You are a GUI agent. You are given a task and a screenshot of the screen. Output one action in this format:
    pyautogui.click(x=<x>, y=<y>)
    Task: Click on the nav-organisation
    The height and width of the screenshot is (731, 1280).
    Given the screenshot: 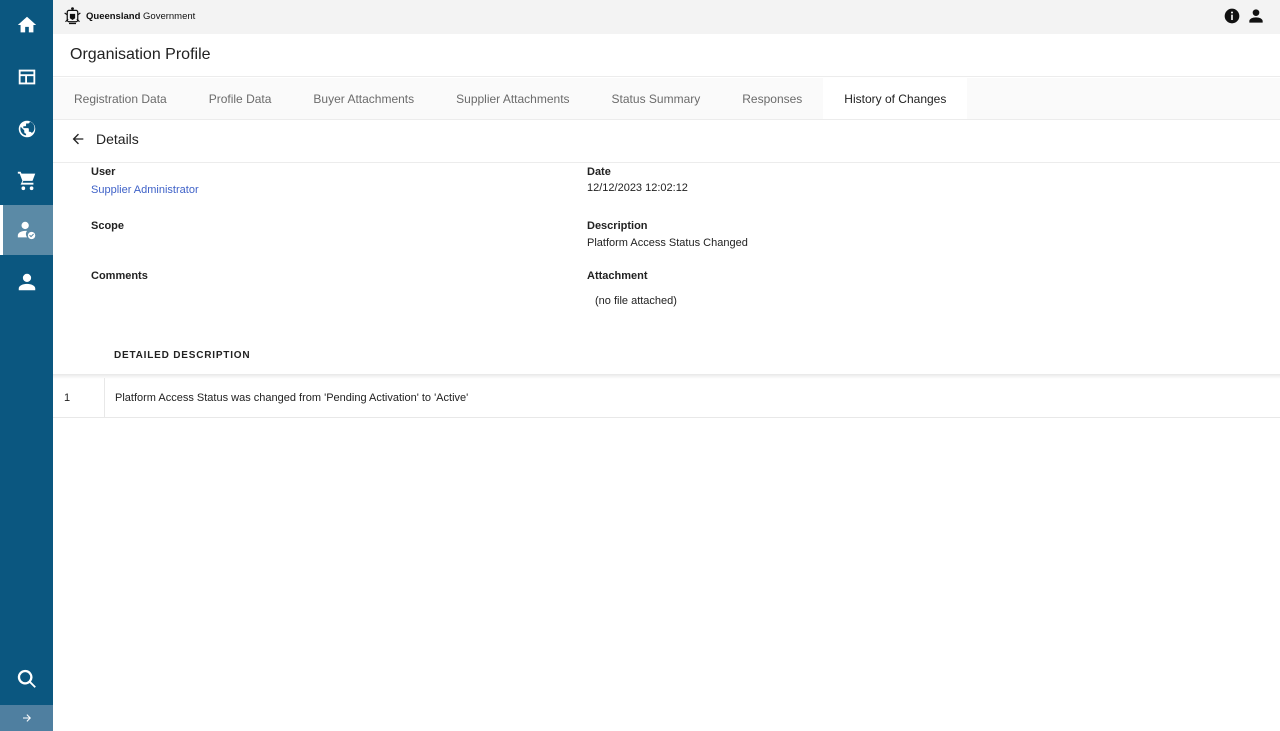 What is the action you would take?
    pyautogui.click(x=26, y=230)
    